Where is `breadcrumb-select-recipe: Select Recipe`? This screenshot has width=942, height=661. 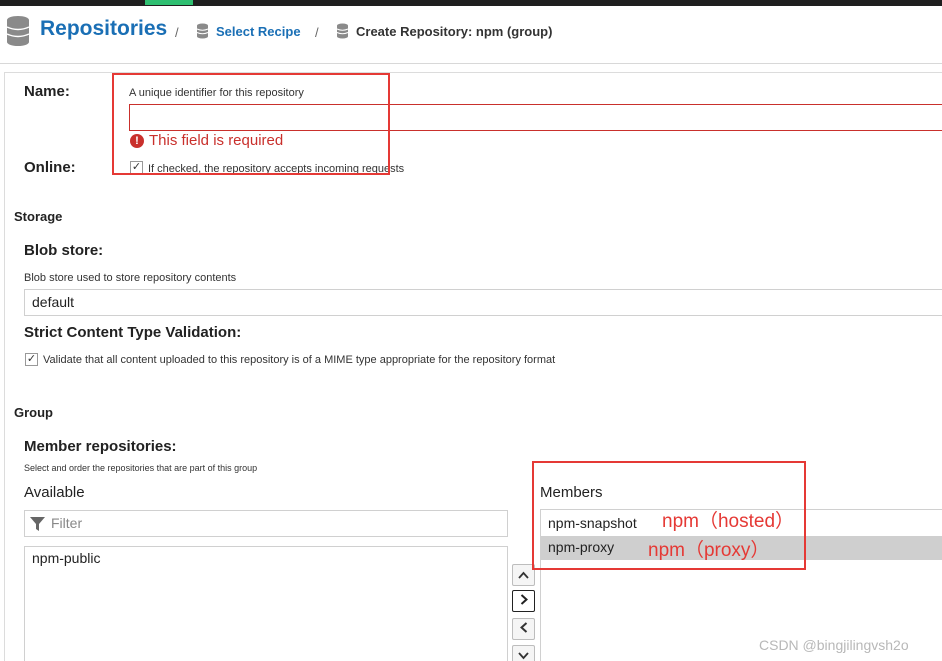 breadcrumb-select-recipe: Select Recipe is located at coordinates (258, 31).